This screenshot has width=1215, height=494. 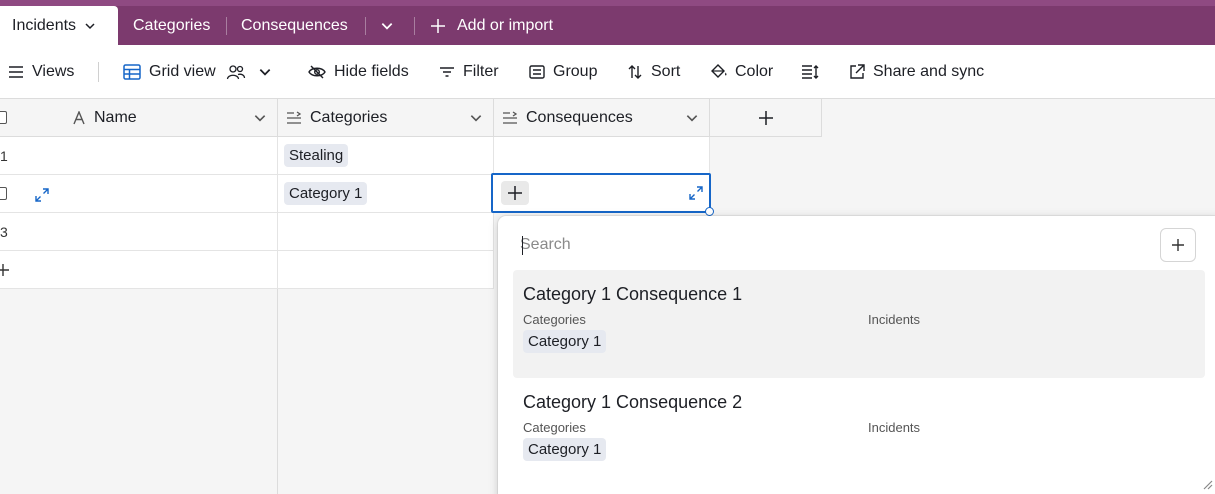 I want to click on consequences-editing-cell, so click(x=601, y=193).